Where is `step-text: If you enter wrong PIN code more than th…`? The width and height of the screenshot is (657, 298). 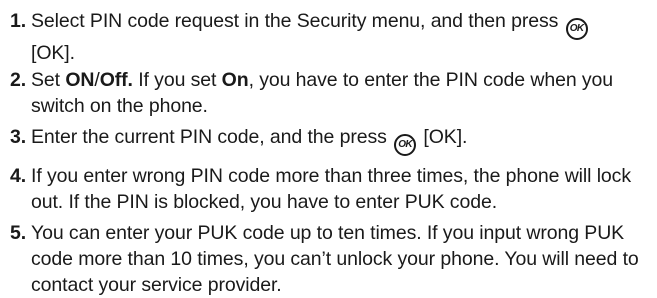
step-text: If you enter wrong PIN code more than th… is located at coordinates (331, 189).